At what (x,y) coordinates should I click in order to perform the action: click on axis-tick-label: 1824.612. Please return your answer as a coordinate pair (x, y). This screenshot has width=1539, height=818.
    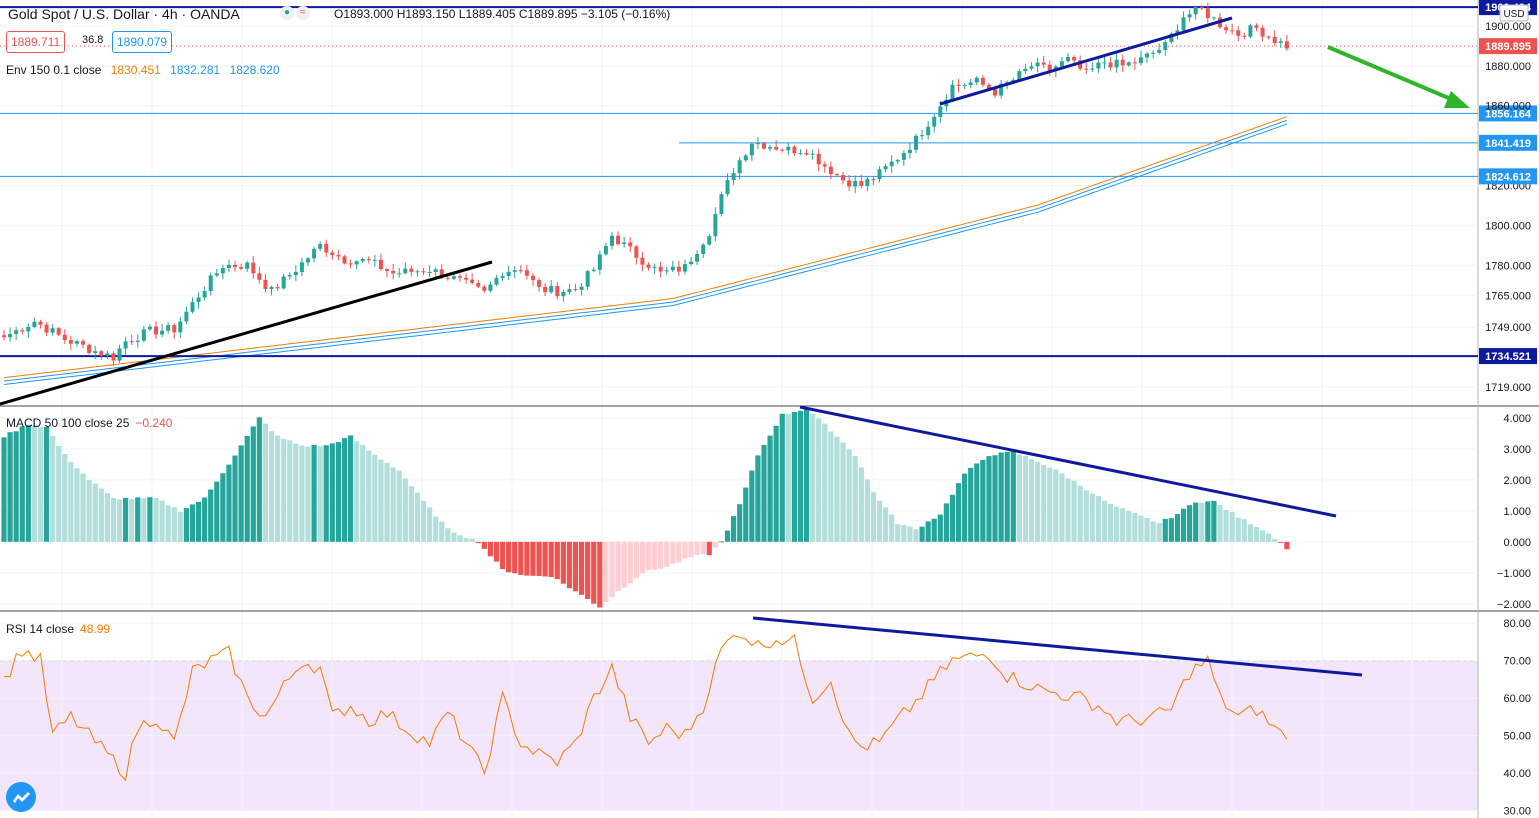
    Looking at the image, I should click on (1508, 177).